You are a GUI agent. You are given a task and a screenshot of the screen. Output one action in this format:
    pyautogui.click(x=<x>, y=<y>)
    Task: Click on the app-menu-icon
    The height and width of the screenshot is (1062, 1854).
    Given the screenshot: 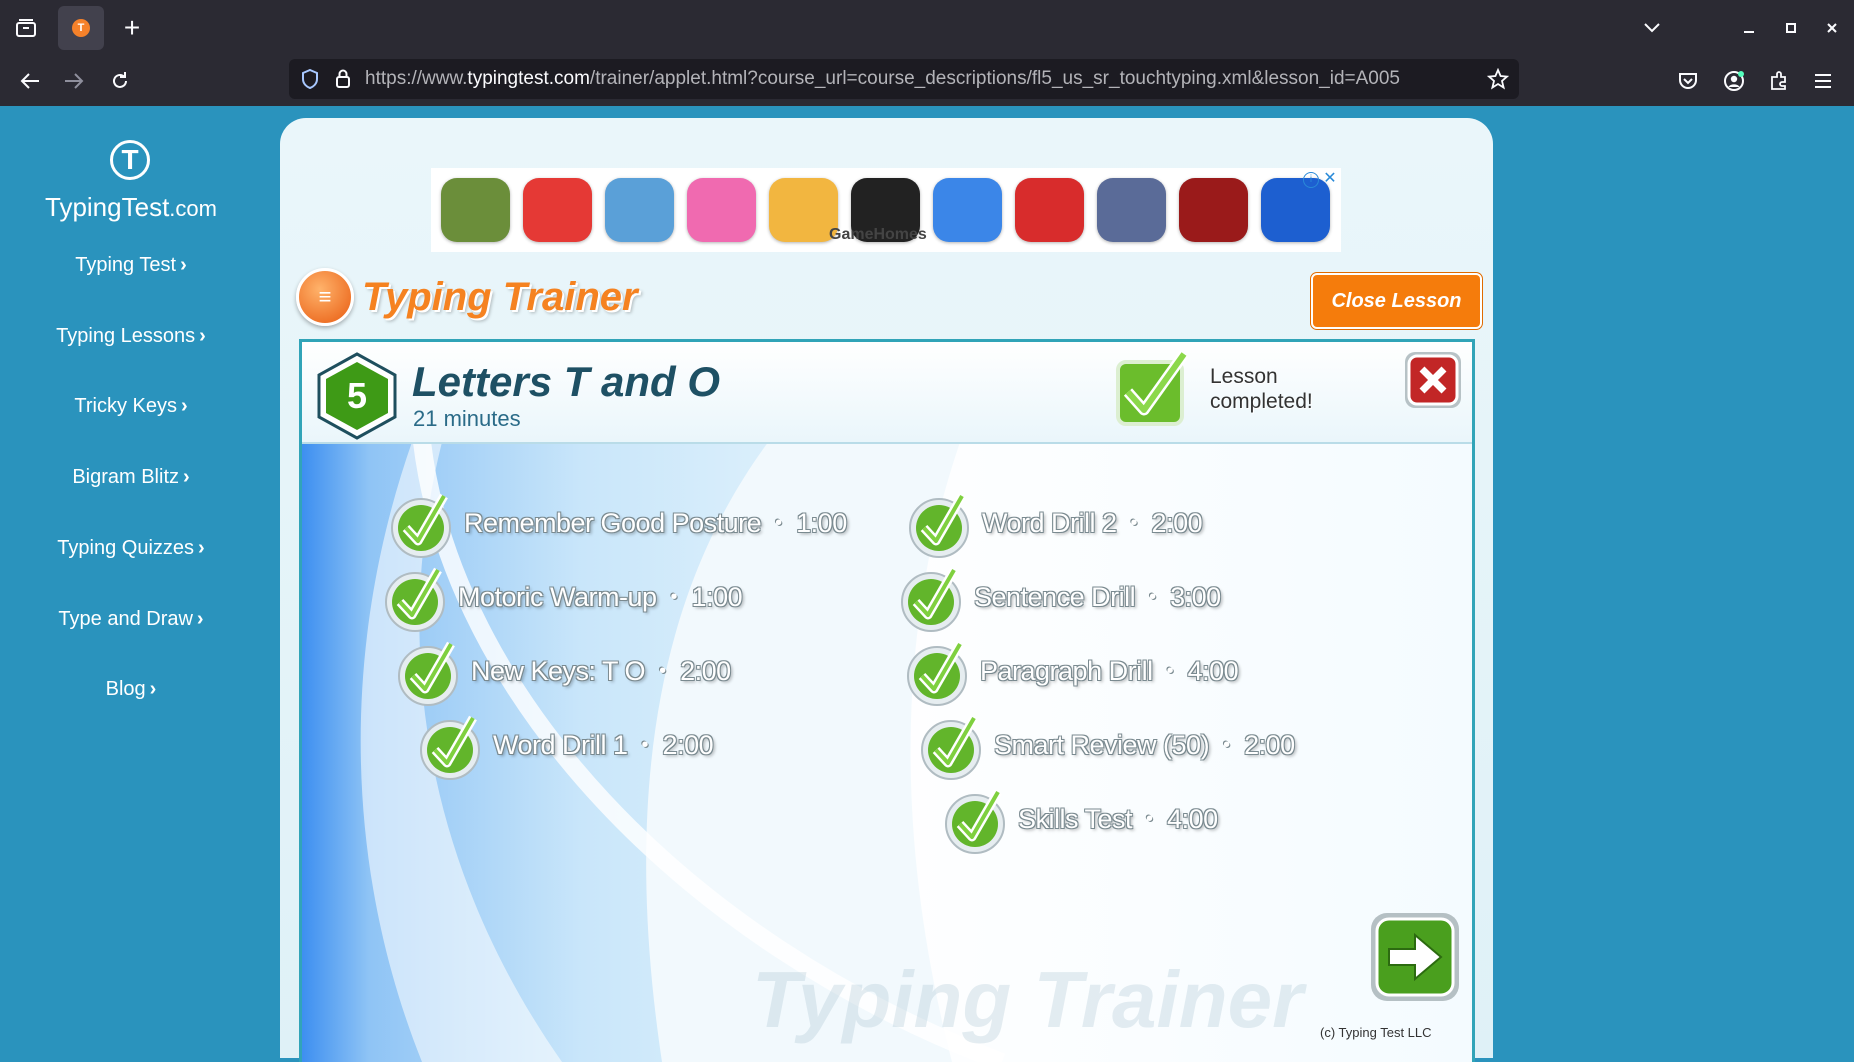 What is the action you would take?
    pyautogui.click(x=1823, y=81)
    